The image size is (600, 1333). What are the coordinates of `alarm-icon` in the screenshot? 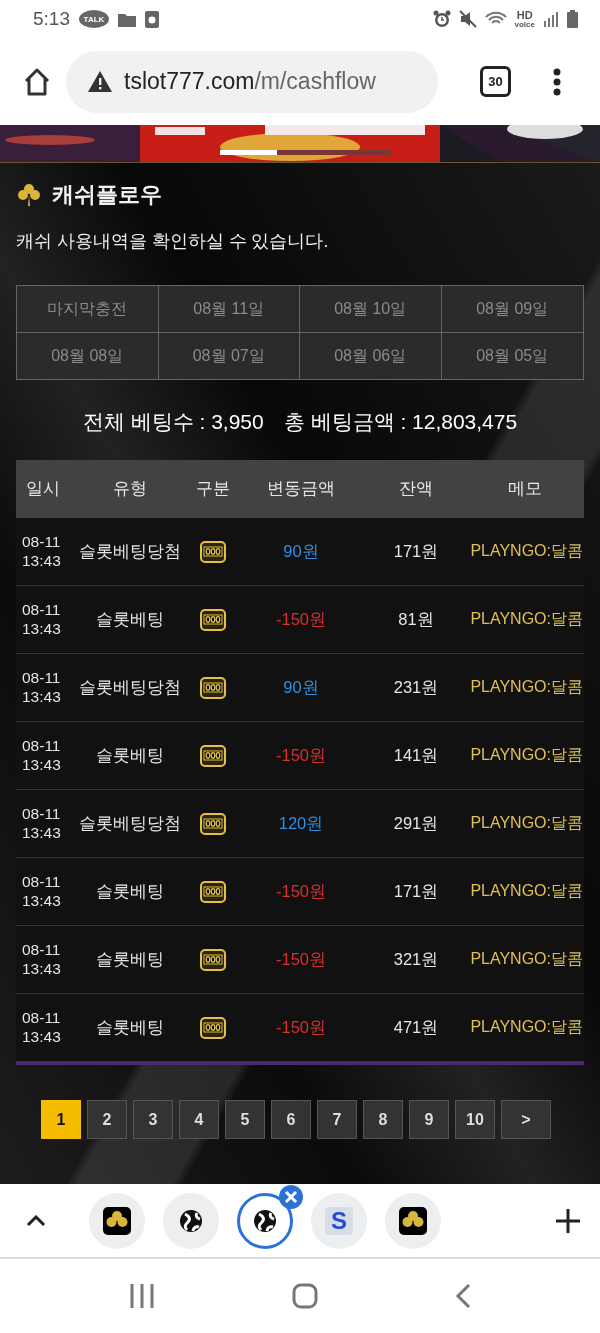 It's located at (441, 19).